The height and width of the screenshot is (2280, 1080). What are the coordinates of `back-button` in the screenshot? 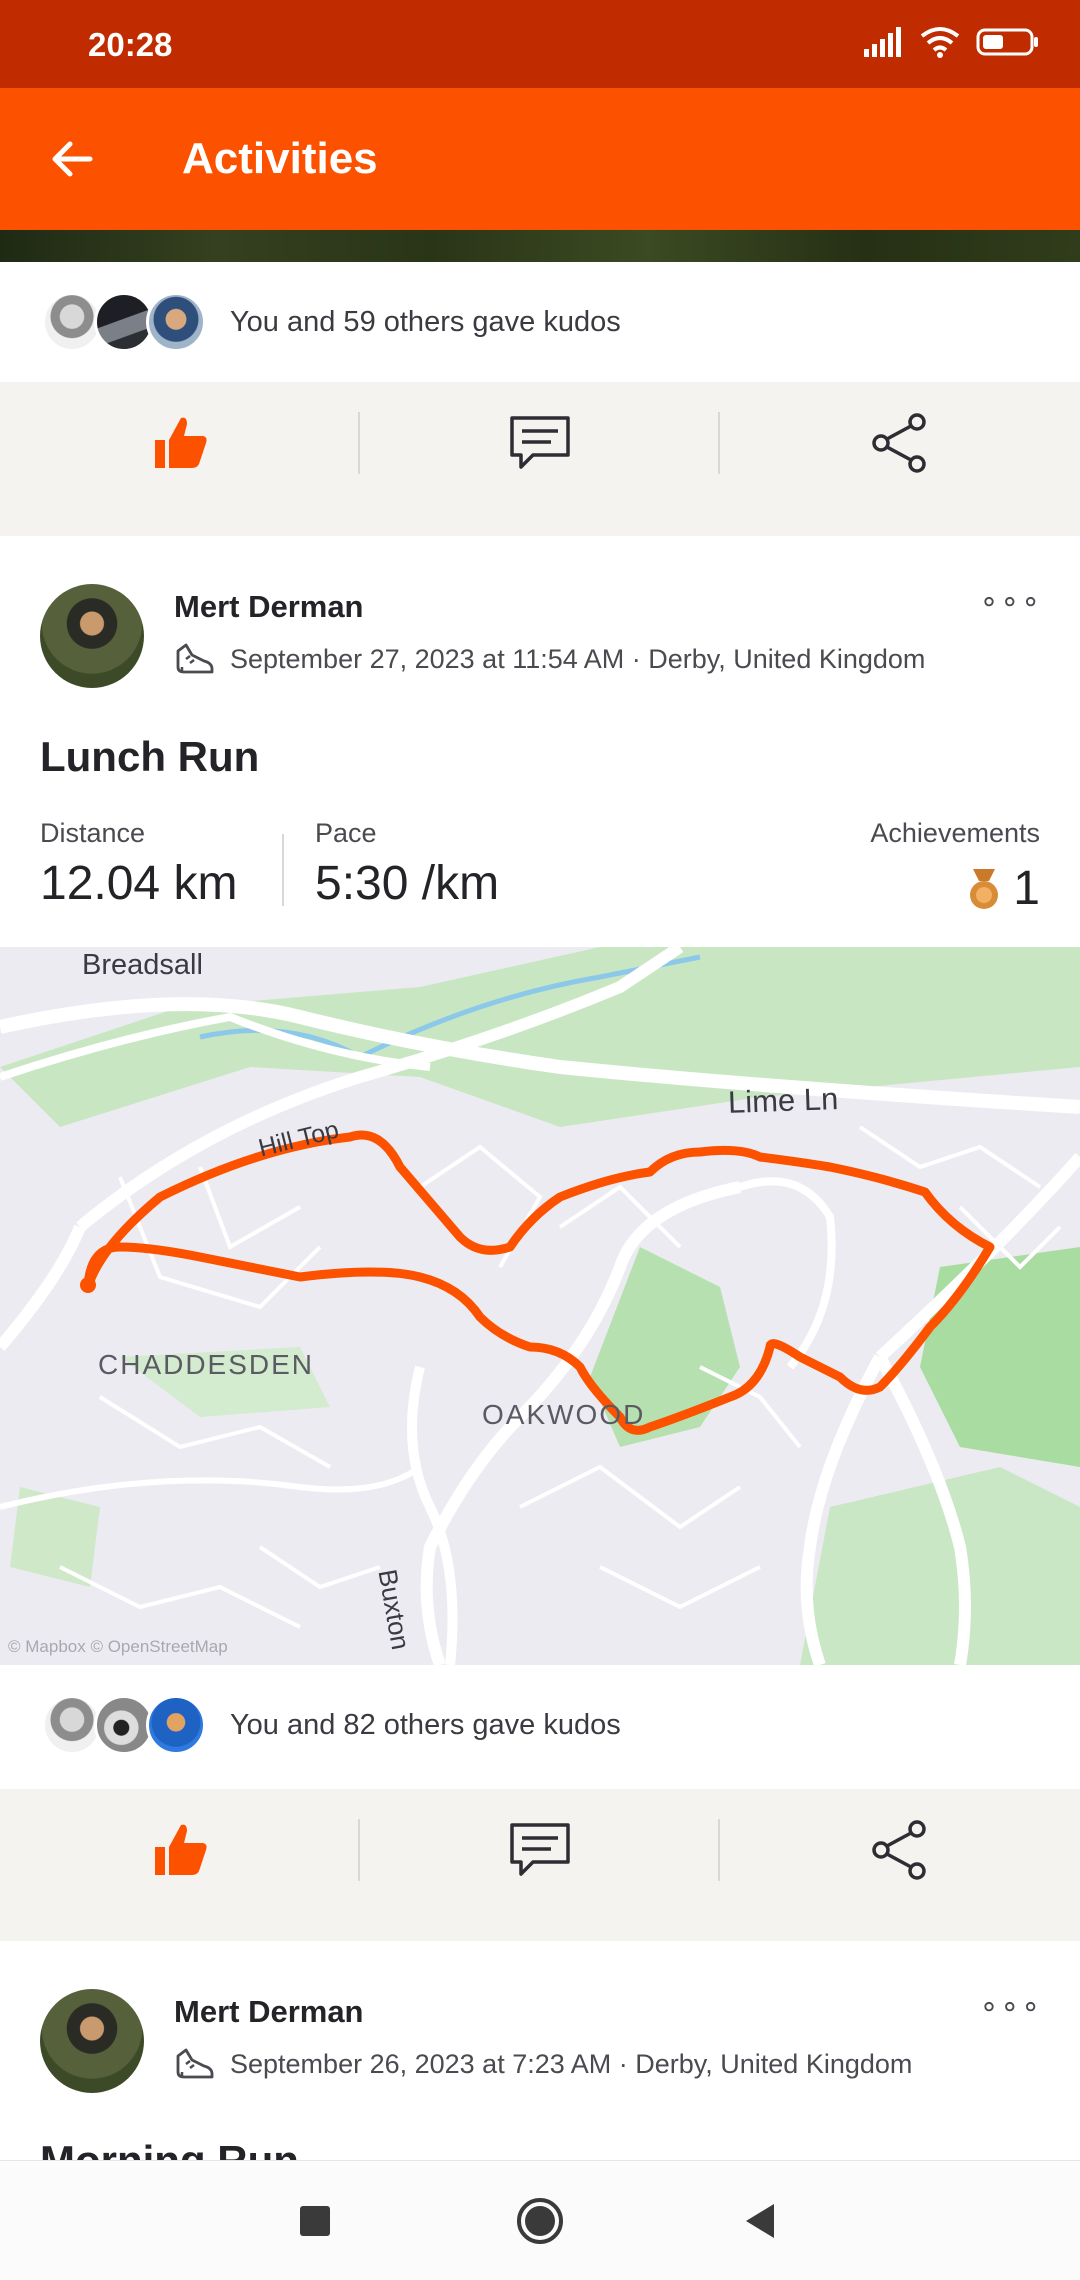 It's located at (760, 2221).